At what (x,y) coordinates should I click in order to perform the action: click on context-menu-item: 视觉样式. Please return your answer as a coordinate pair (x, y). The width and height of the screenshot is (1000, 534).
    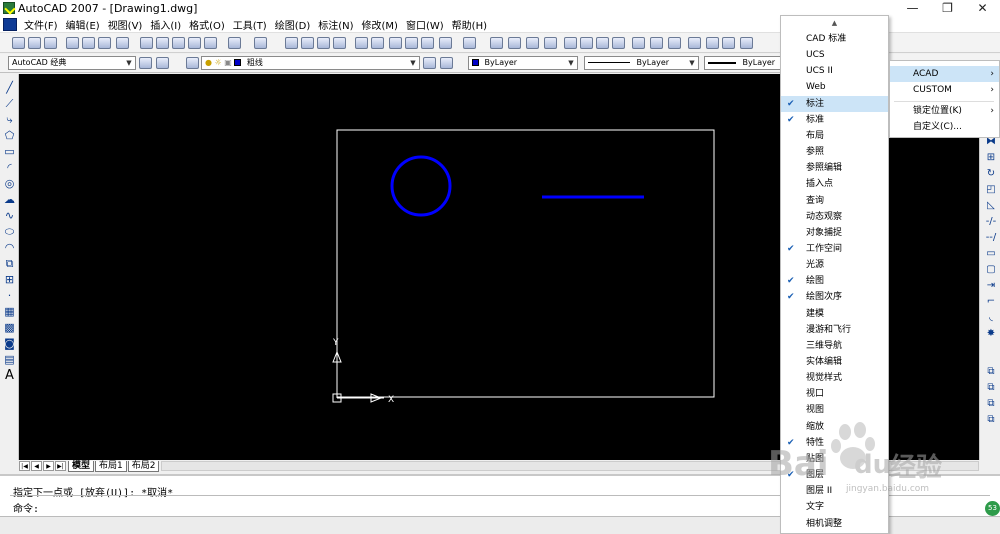
    Looking at the image, I should click on (834, 378).